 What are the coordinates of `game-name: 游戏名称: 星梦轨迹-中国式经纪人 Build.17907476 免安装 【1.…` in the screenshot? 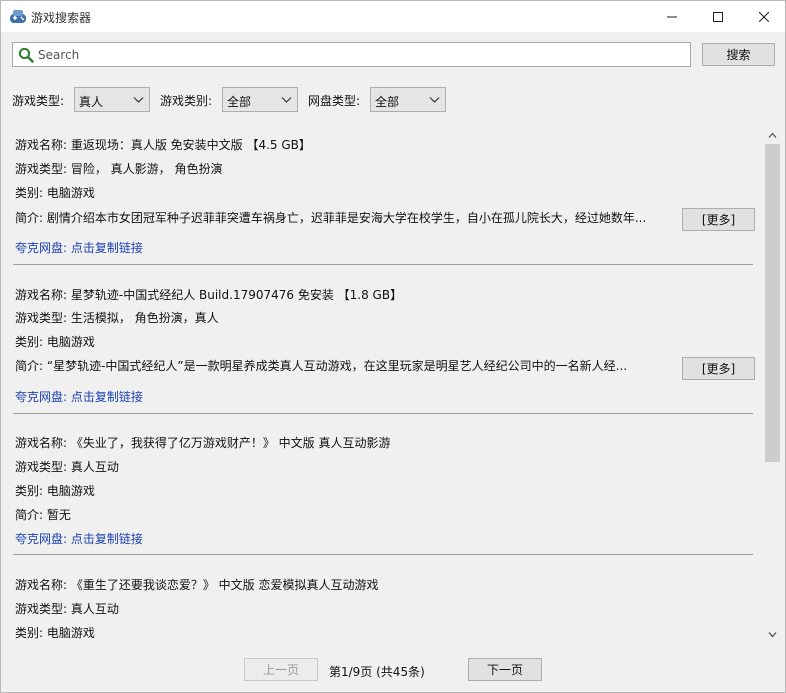 It's located at (209, 295).